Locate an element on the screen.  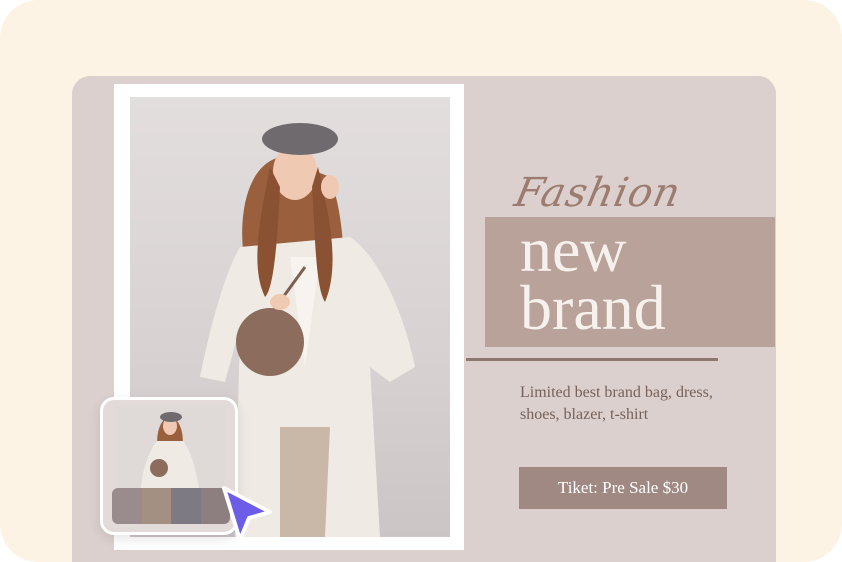
thumbnail-photo is located at coordinates (170, 447).